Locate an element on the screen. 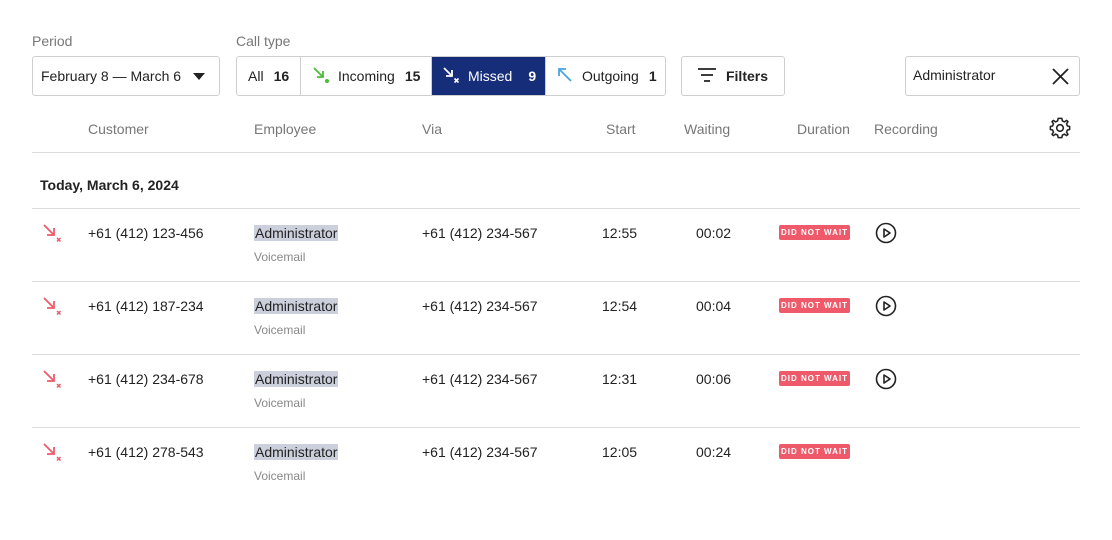  customer-number: +61 (412) 187-234 is located at coordinates (146, 306).